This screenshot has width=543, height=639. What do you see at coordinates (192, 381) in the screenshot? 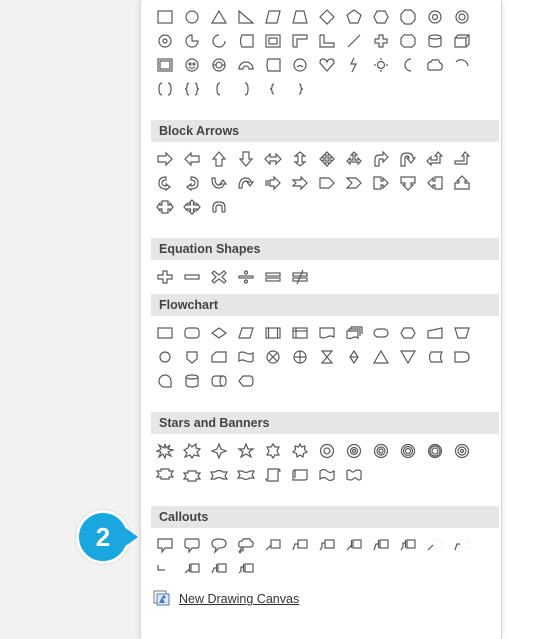
I see `flowchart-magnetic-disk-shape` at bounding box center [192, 381].